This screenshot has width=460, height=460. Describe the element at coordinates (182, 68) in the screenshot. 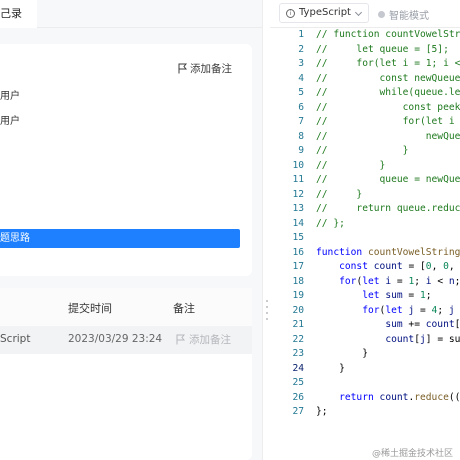

I see `flag-icon` at that location.